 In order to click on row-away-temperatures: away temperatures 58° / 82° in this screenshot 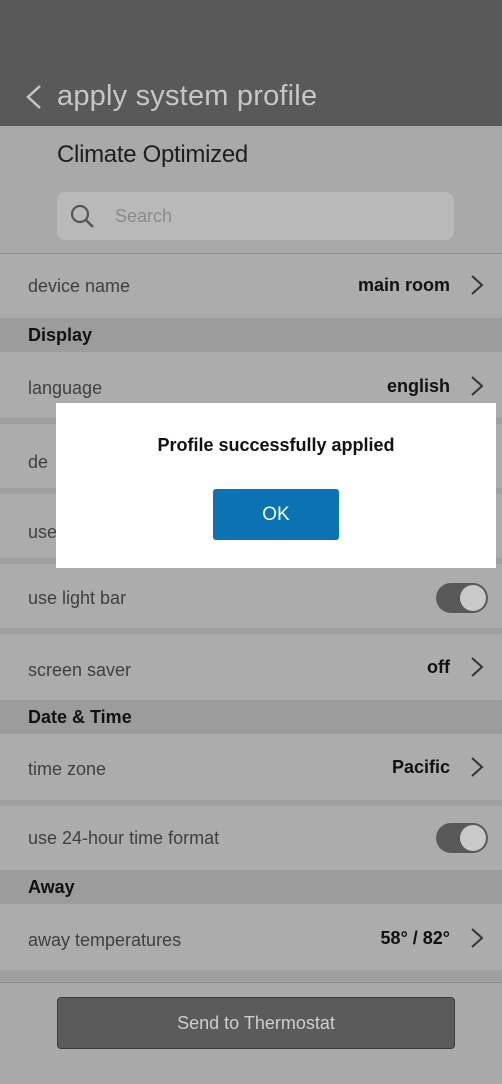, I will do `click(251, 937)`.